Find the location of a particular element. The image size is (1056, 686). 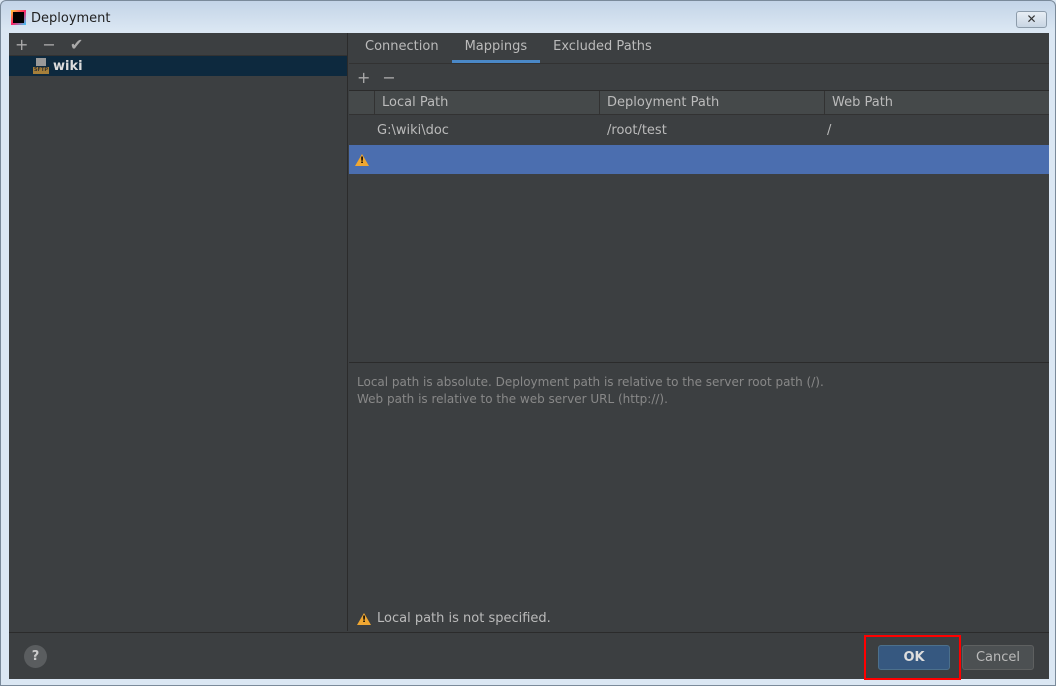

ok-button: OK is located at coordinates (914, 657).